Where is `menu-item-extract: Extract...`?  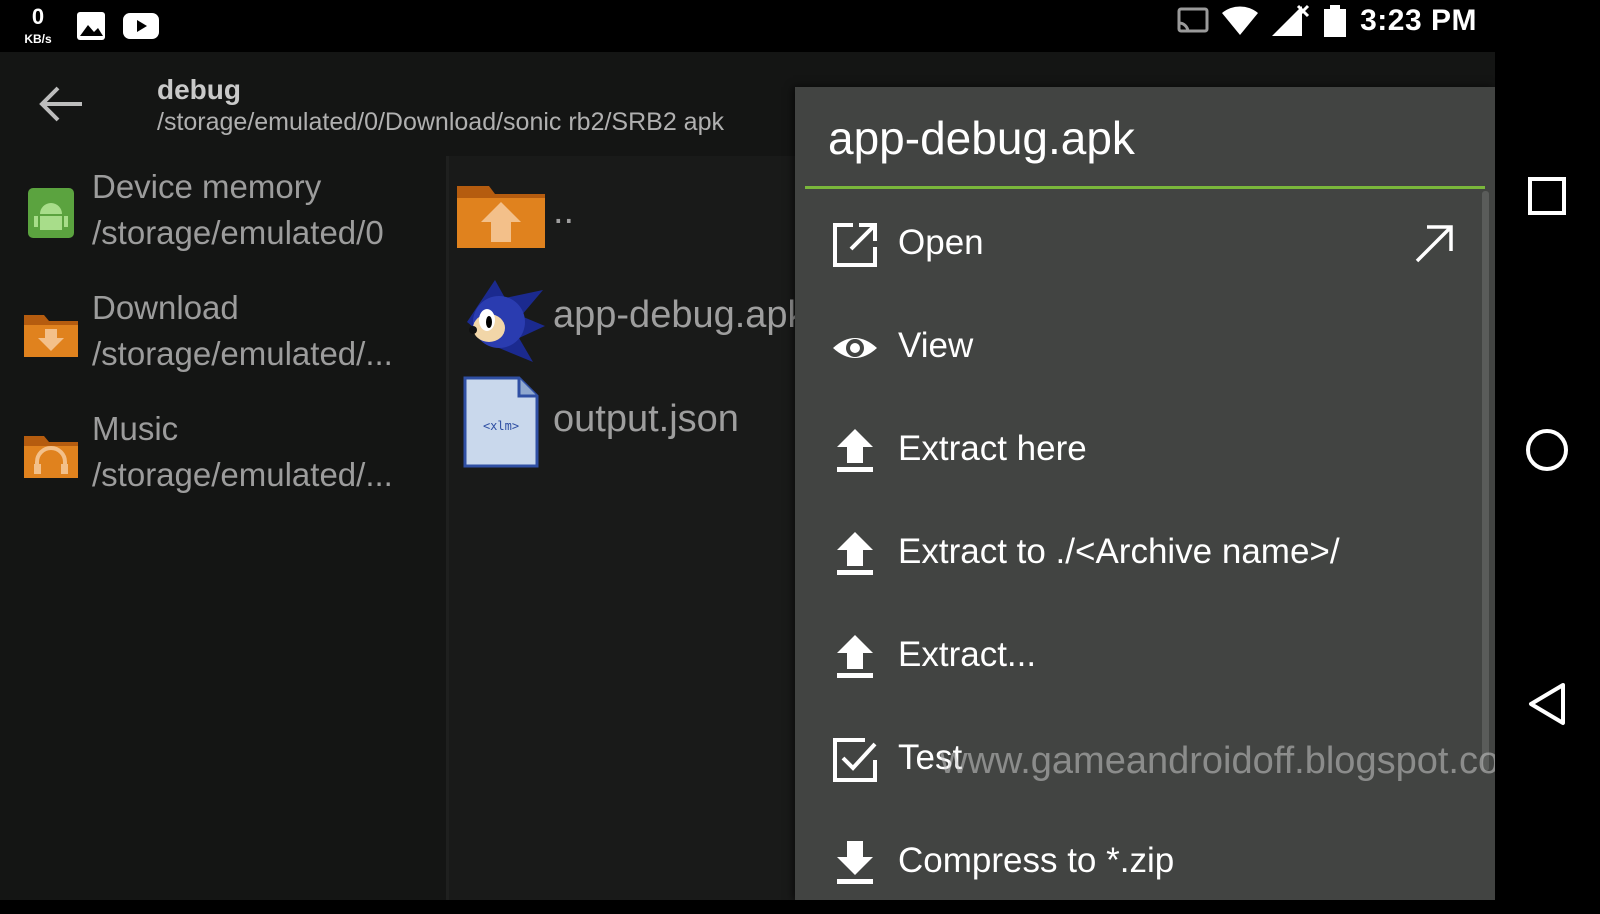
menu-item-extract: Extract... is located at coordinates (1135, 656).